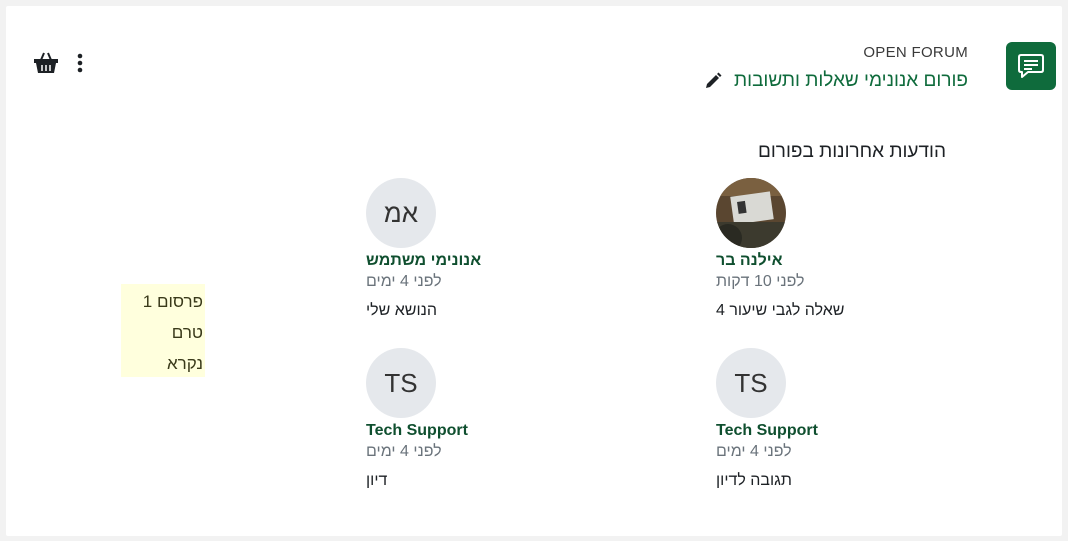  What do you see at coordinates (481, 419) in the screenshot?
I see `post-item: TS Tech Support לפני 4 ימים דיון` at bounding box center [481, 419].